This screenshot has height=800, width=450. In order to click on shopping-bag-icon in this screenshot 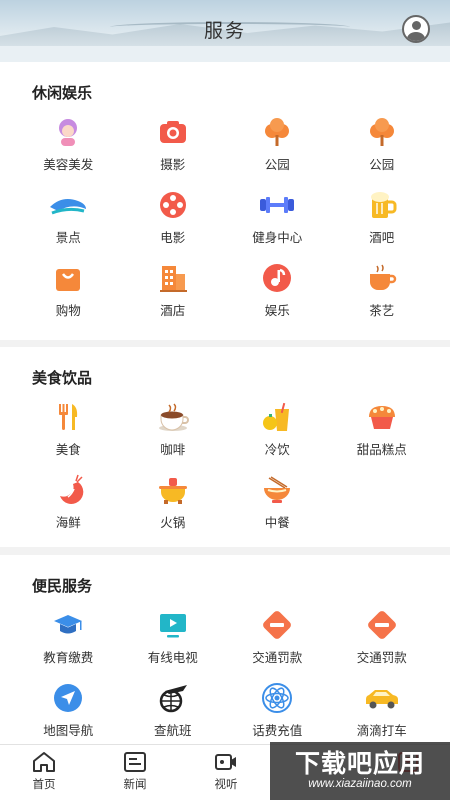, I will do `click(68, 278)`.